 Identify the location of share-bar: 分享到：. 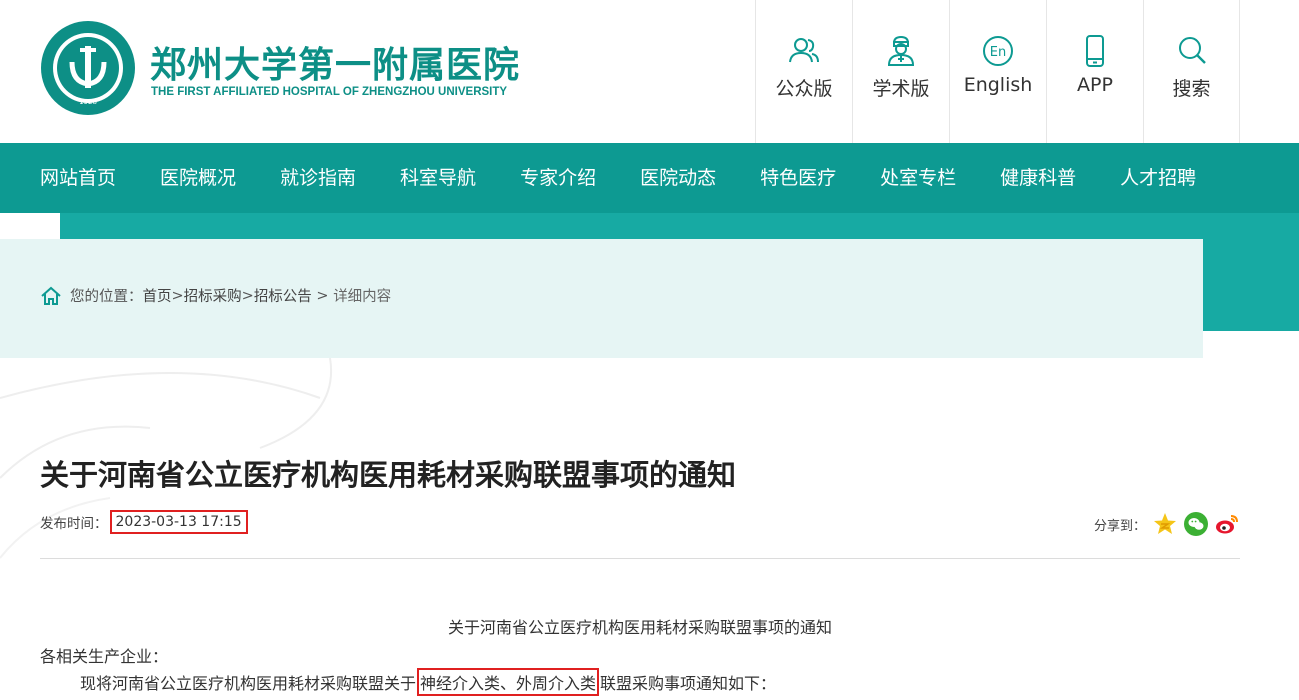
(1166, 524).